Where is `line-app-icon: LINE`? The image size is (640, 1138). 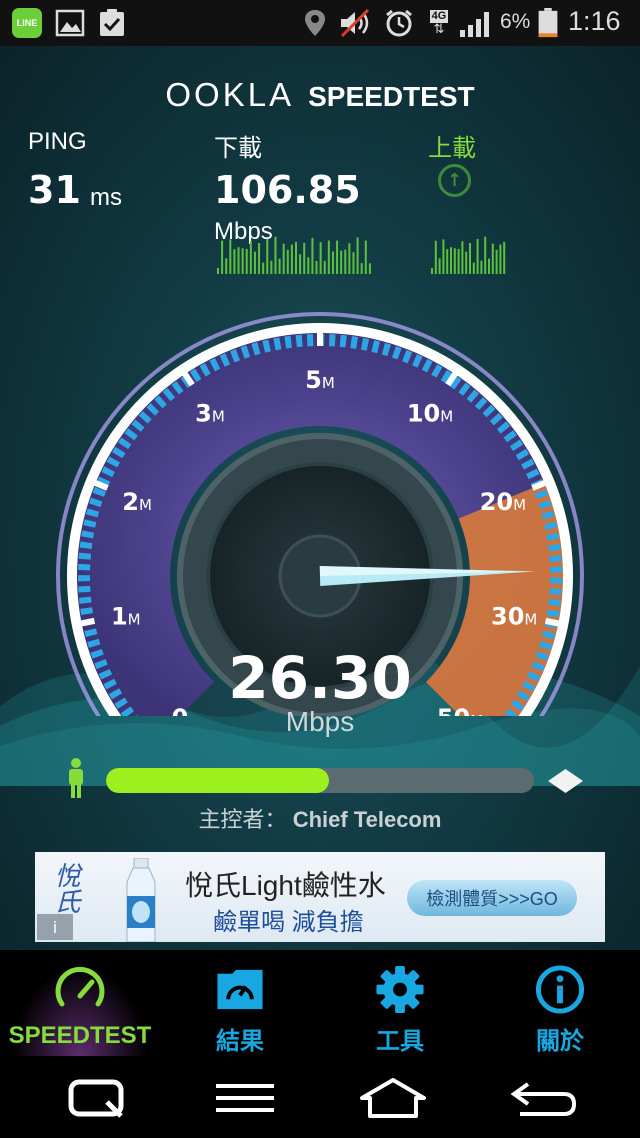 line-app-icon: LINE is located at coordinates (27, 23).